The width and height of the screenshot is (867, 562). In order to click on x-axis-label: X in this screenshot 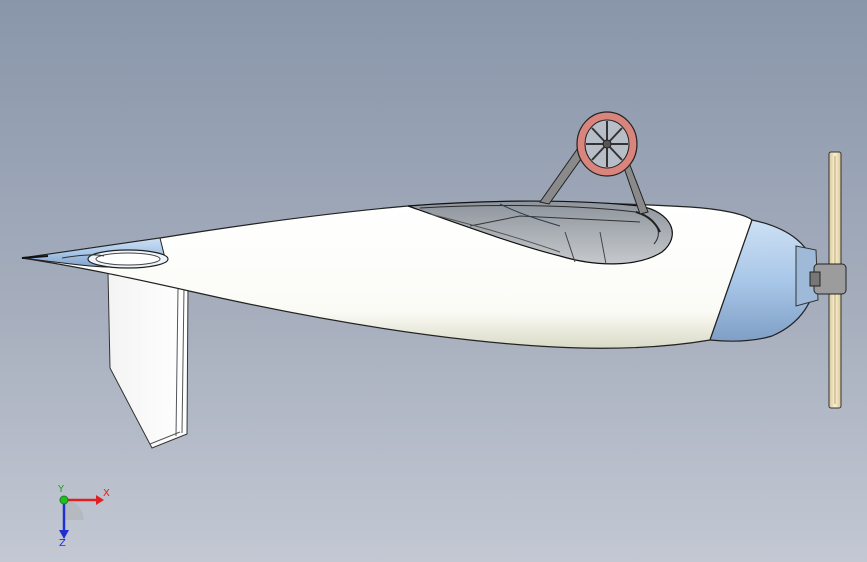, I will do `click(106, 493)`.